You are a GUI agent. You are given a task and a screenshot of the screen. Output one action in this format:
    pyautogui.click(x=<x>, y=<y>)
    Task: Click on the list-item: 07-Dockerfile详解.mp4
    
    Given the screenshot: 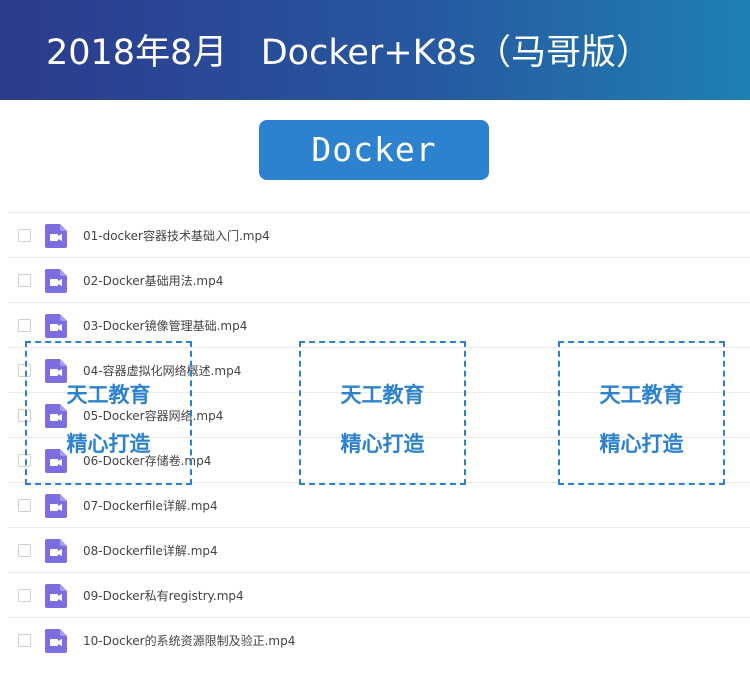 What is the action you would take?
    pyautogui.click(x=379, y=504)
    